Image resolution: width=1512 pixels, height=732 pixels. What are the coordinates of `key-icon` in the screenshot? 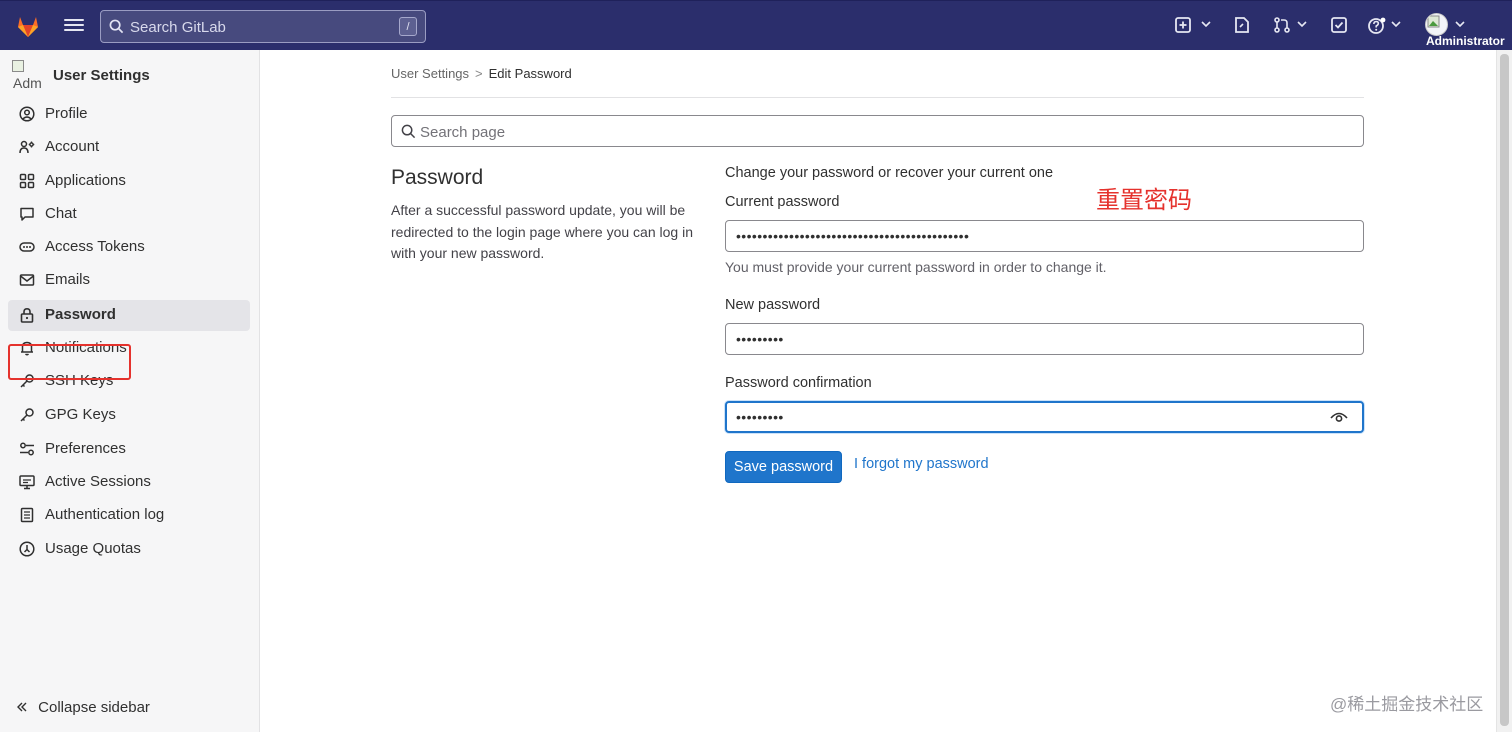 It's located at (27, 415).